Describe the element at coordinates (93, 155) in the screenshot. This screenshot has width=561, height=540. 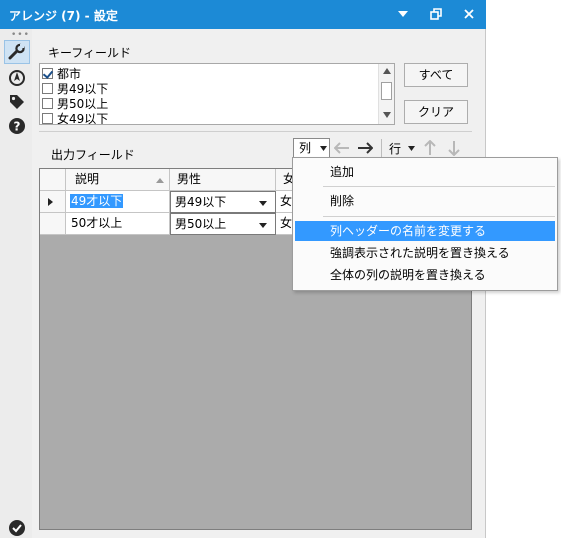
I see `output-field-label: 出力フィールド` at that location.